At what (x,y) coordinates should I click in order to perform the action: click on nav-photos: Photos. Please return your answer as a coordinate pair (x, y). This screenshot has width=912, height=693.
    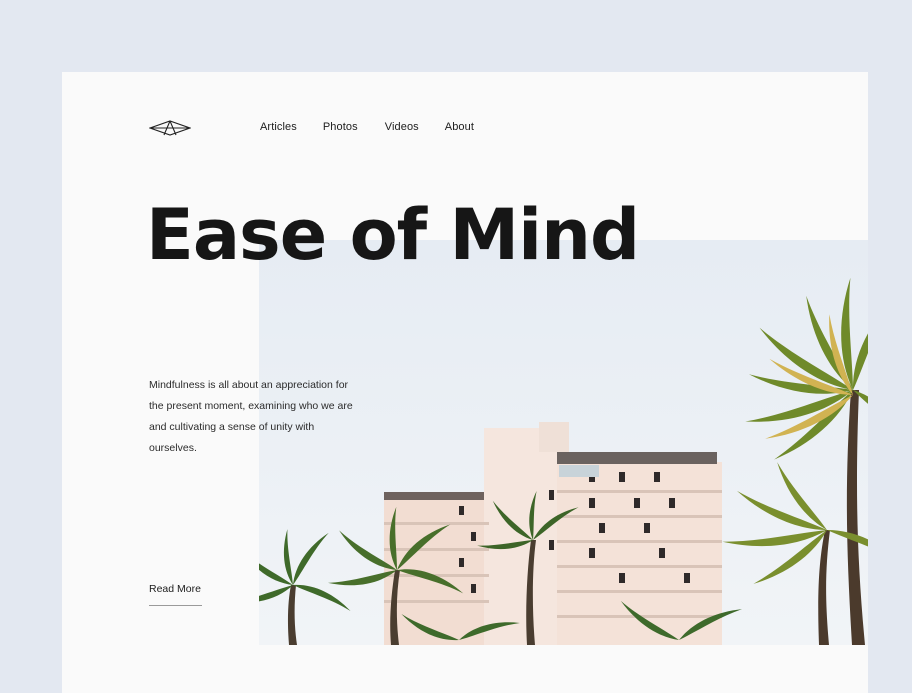
    Looking at the image, I should click on (340, 127).